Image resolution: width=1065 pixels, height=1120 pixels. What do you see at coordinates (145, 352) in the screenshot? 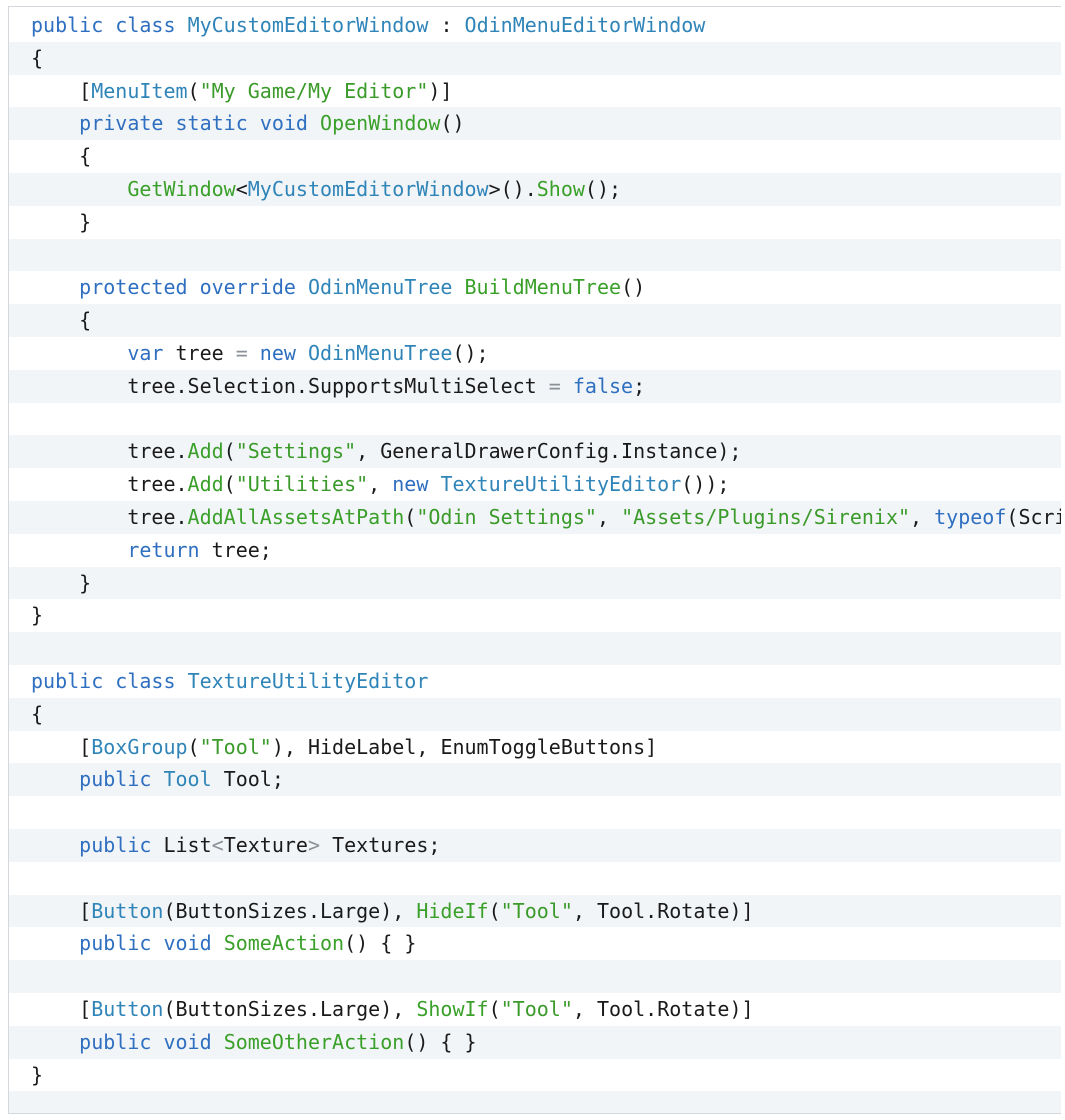
I see `code-token: var` at bounding box center [145, 352].